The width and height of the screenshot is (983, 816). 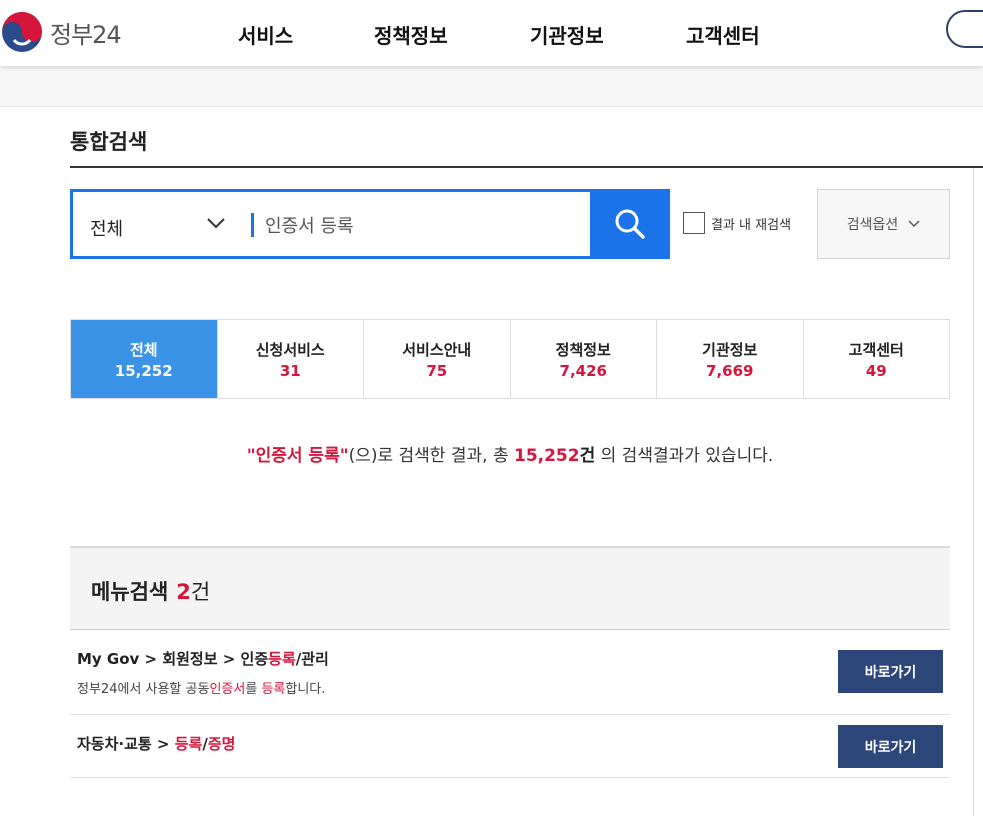 What do you see at coordinates (876, 349) in the screenshot?
I see `tab-name: 고객센터` at bounding box center [876, 349].